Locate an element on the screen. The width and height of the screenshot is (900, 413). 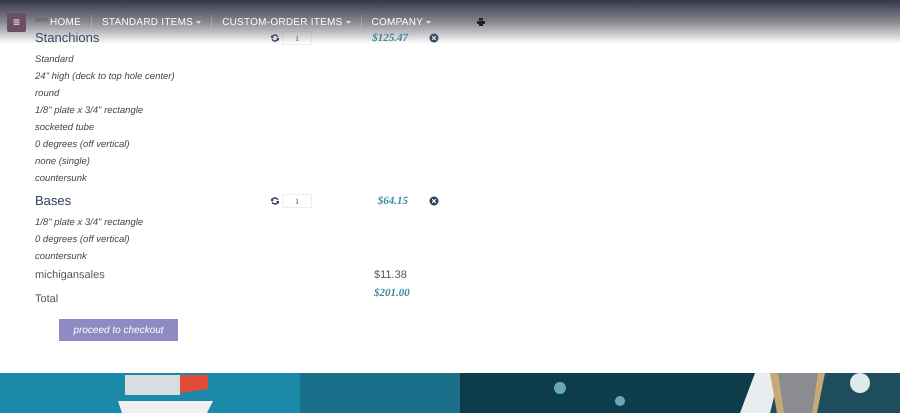
item-price: $125.47 is located at coordinates (389, 38).